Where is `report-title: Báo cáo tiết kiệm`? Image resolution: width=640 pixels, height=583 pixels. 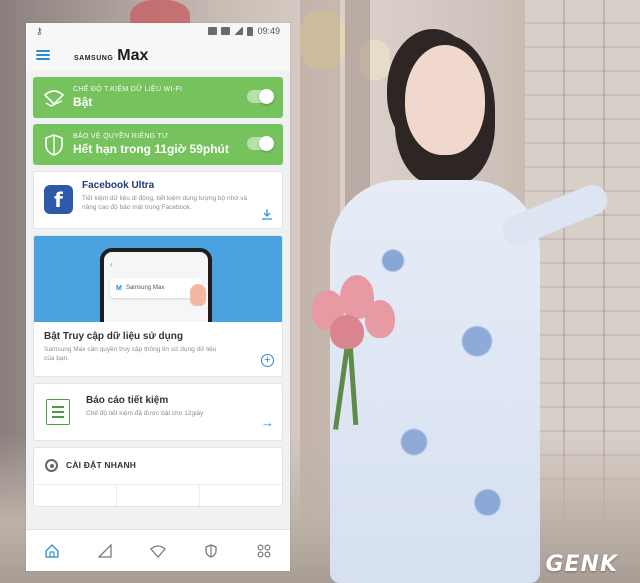
report-title: Báo cáo tiết kiệm is located at coordinates (127, 400).